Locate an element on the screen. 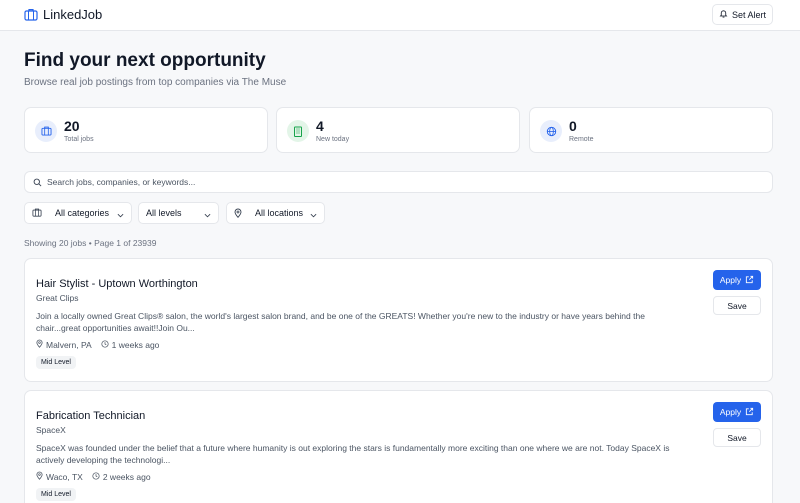 The image size is (800, 503). job-location-text: Malvern, PA is located at coordinates (69, 344).